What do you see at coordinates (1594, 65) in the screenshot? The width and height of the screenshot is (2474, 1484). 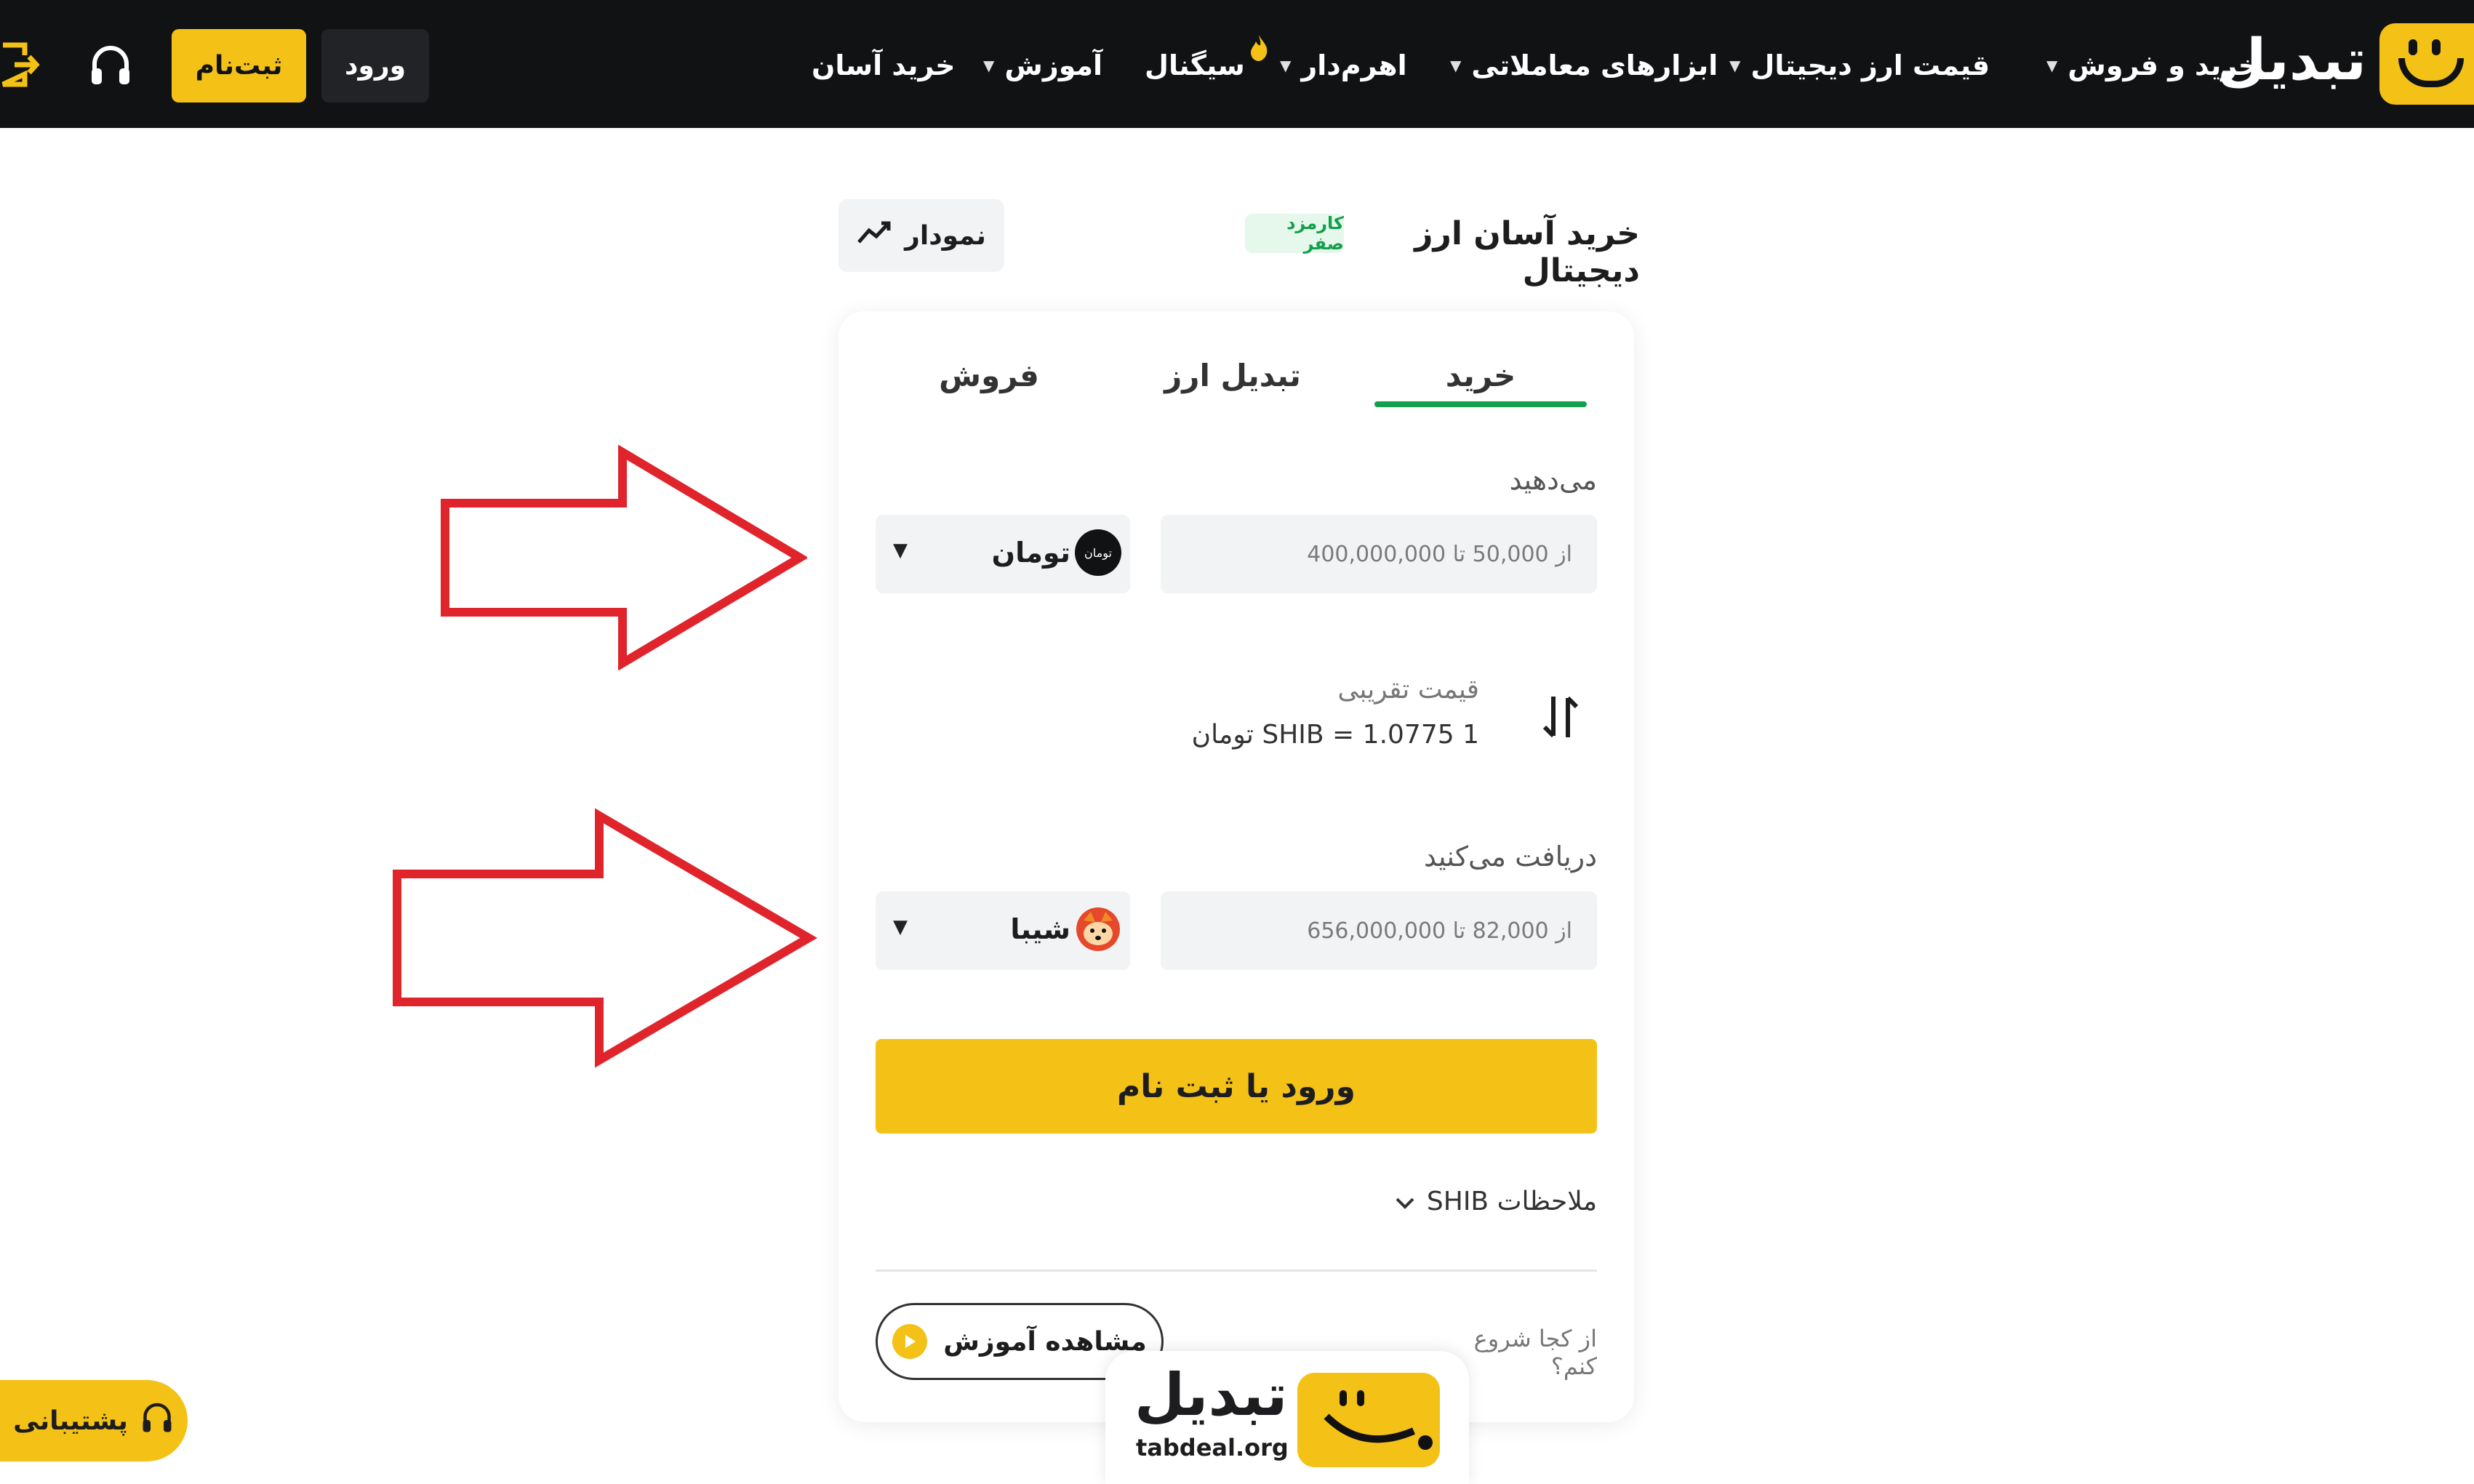 I see `nav-label: ابزارهای معاملاتی` at bounding box center [1594, 65].